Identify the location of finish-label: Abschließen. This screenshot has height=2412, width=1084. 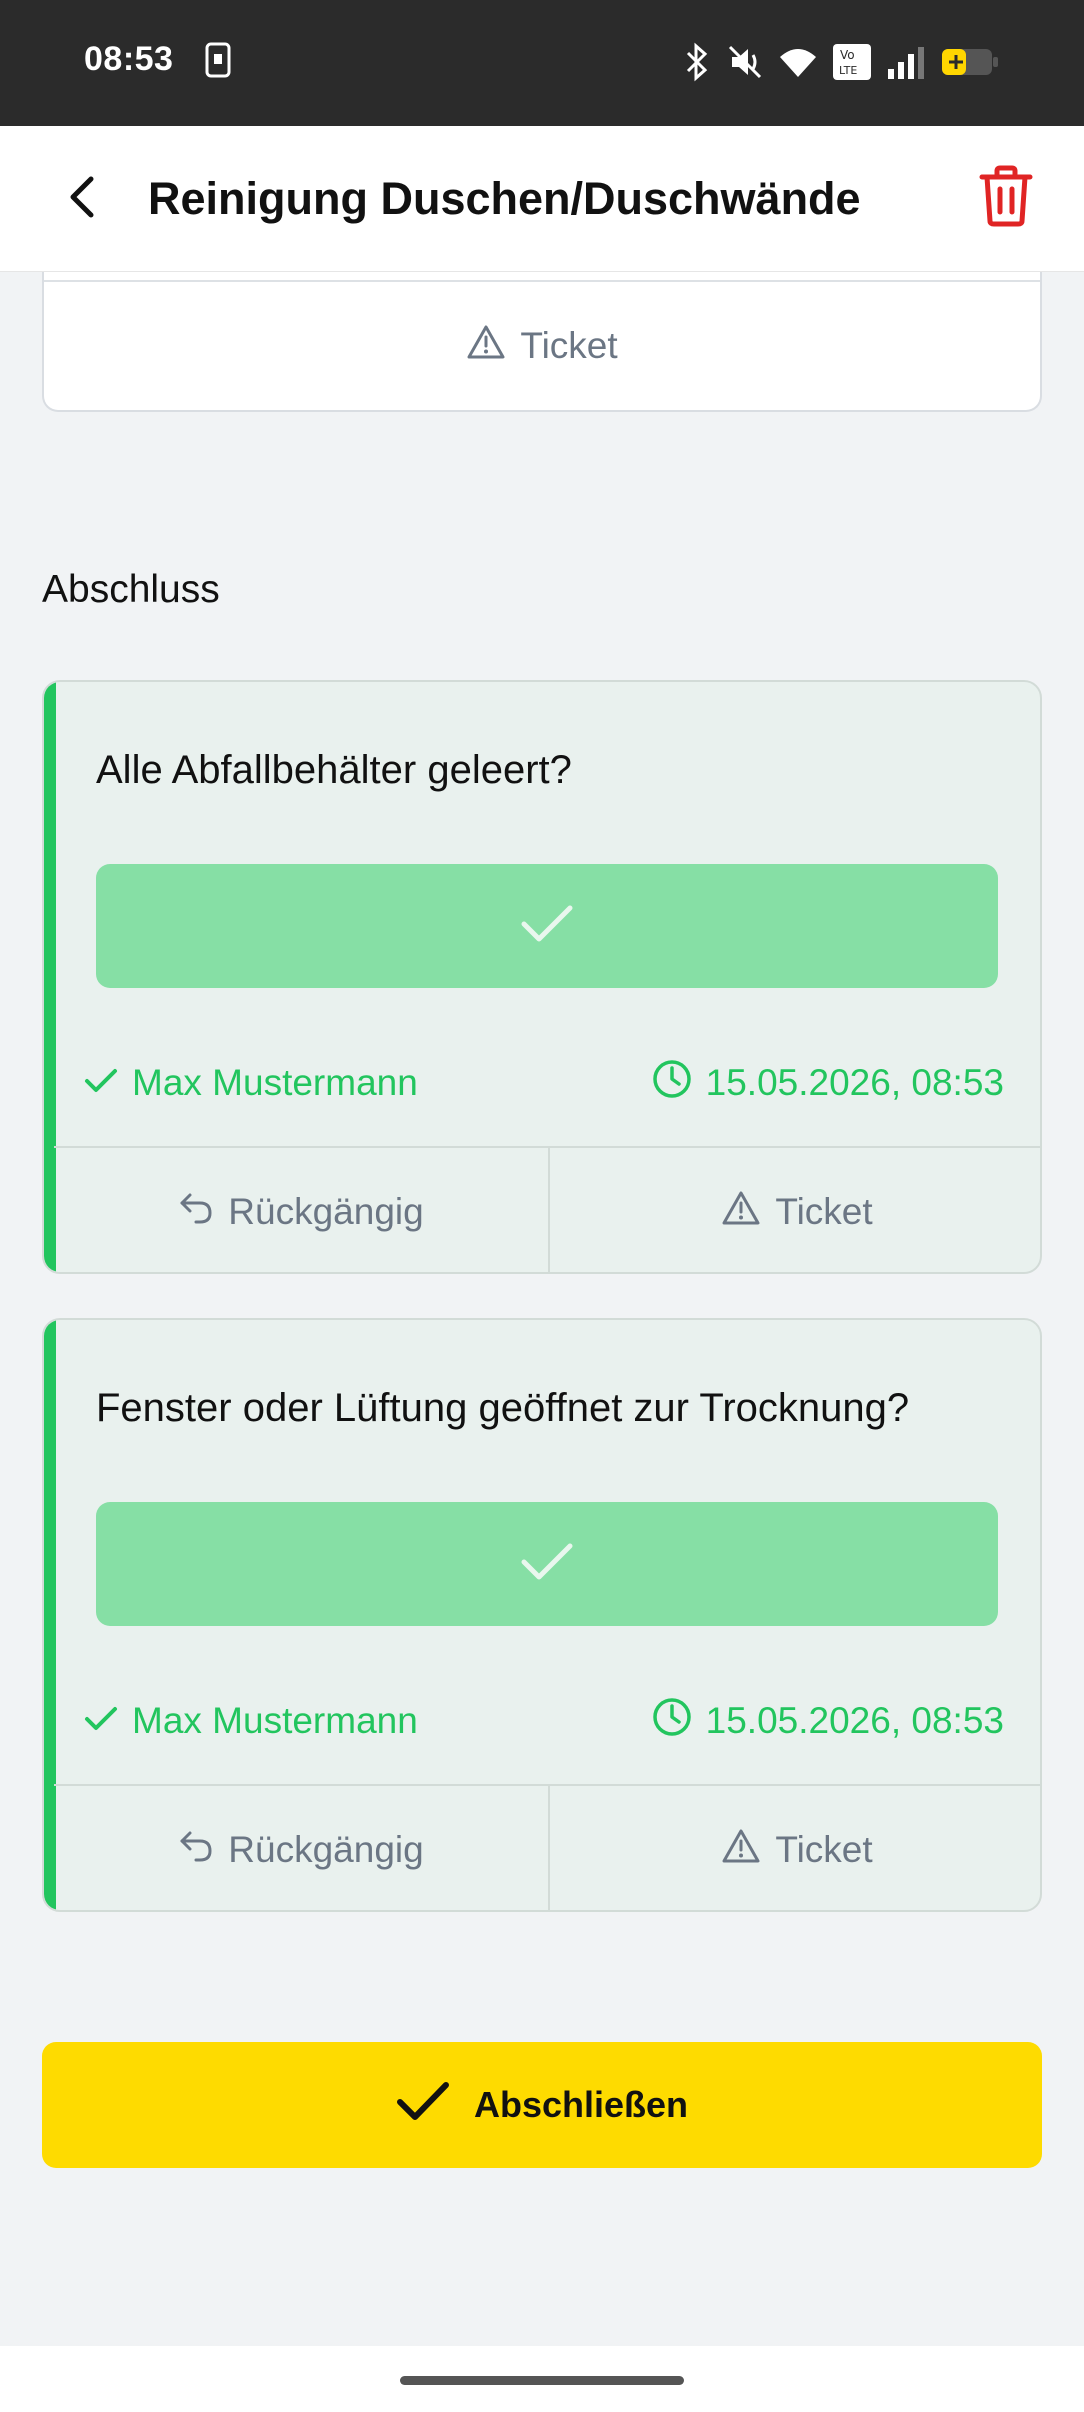
(581, 2104).